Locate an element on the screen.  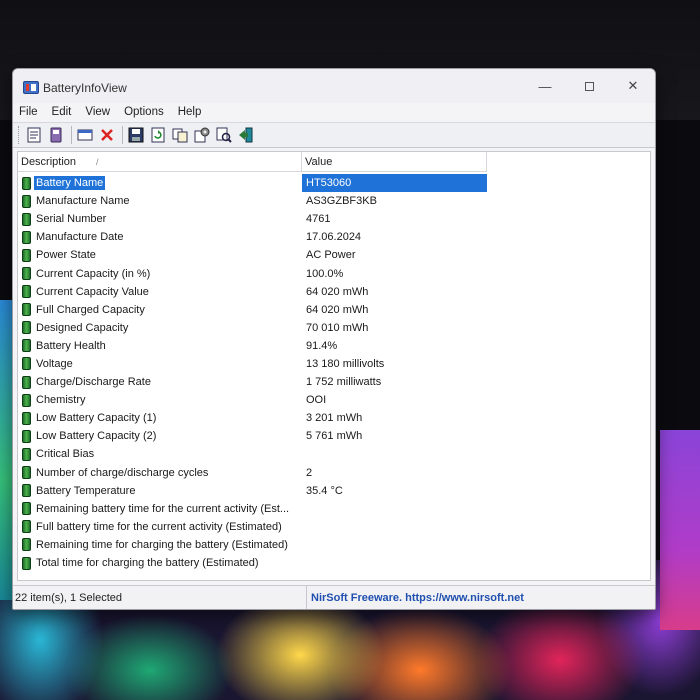
row-label: Critical Bias is located at coordinates (65, 454).